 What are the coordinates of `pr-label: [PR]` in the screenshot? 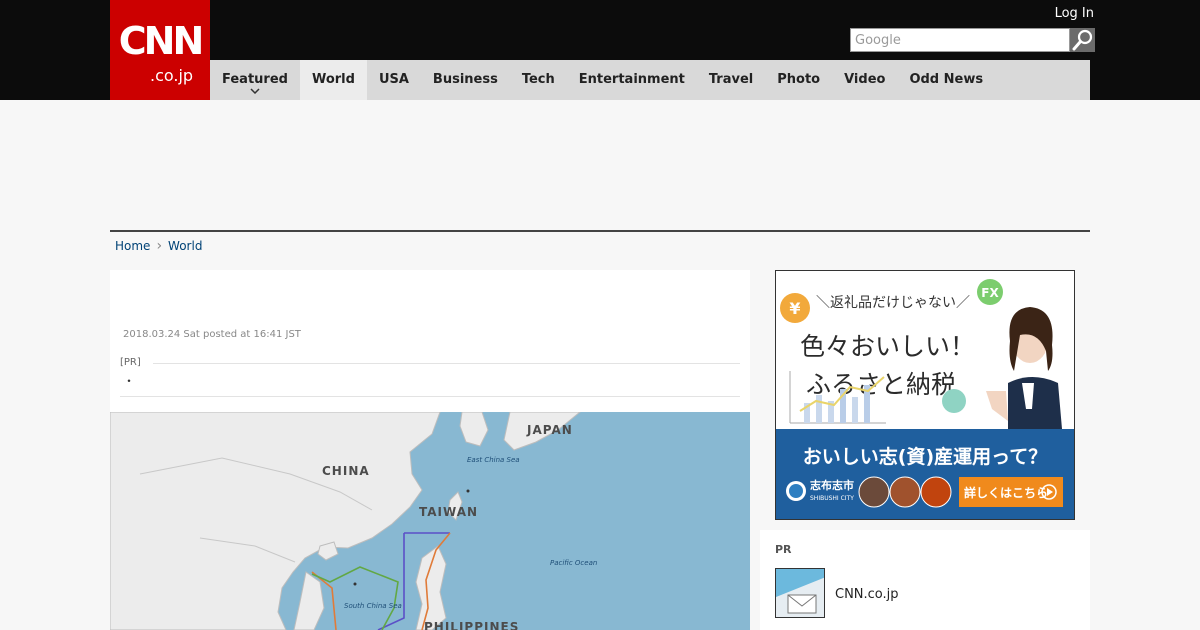 It's located at (130, 362).